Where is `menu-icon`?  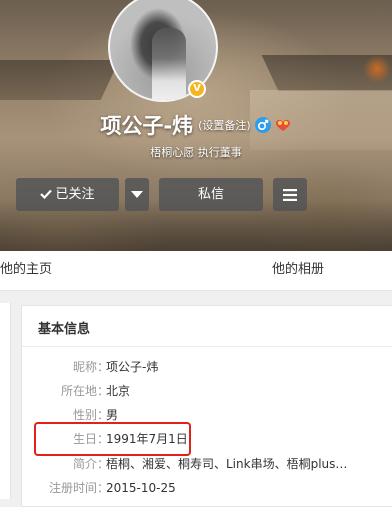
menu-icon is located at coordinates (290, 194).